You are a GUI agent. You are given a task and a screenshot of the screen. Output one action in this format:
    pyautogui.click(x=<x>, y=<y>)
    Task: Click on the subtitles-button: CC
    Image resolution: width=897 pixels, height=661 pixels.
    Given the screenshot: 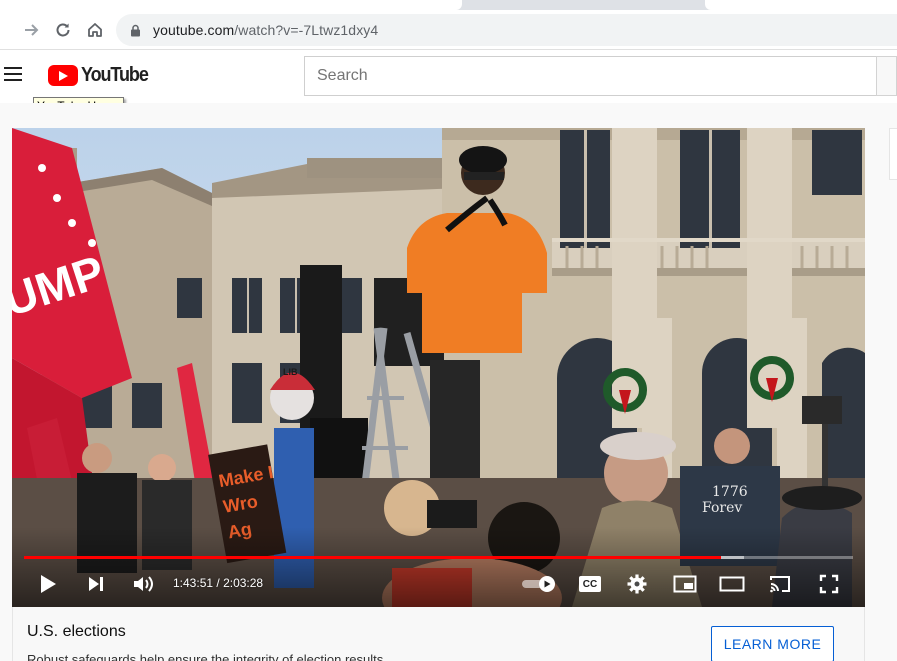 What is the action you would take?
    pyautogui.click(x=590, y=584)
    